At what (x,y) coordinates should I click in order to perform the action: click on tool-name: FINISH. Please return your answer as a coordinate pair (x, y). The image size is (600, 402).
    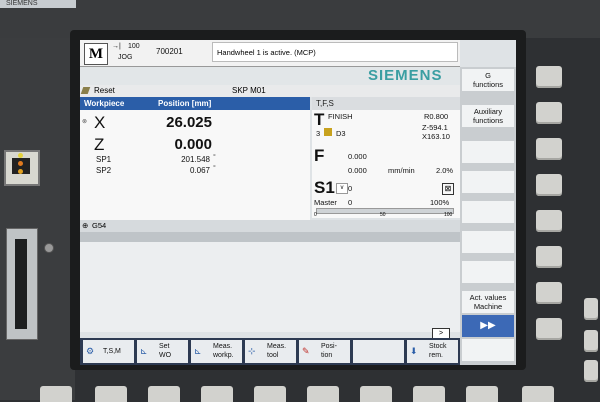
    Looking at the image, I should click on (340, 116).